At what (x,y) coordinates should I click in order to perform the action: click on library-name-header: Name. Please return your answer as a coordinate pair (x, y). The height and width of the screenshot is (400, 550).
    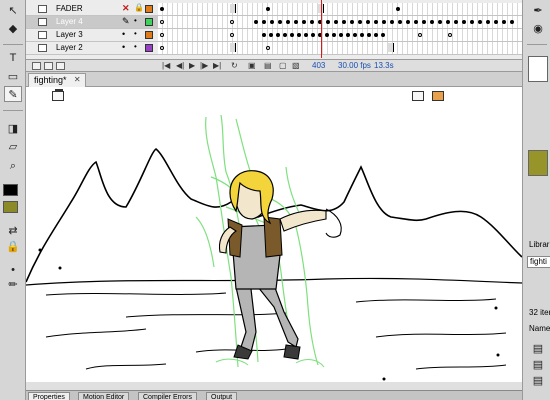
    Looking at the image, I should click on (539, 328).